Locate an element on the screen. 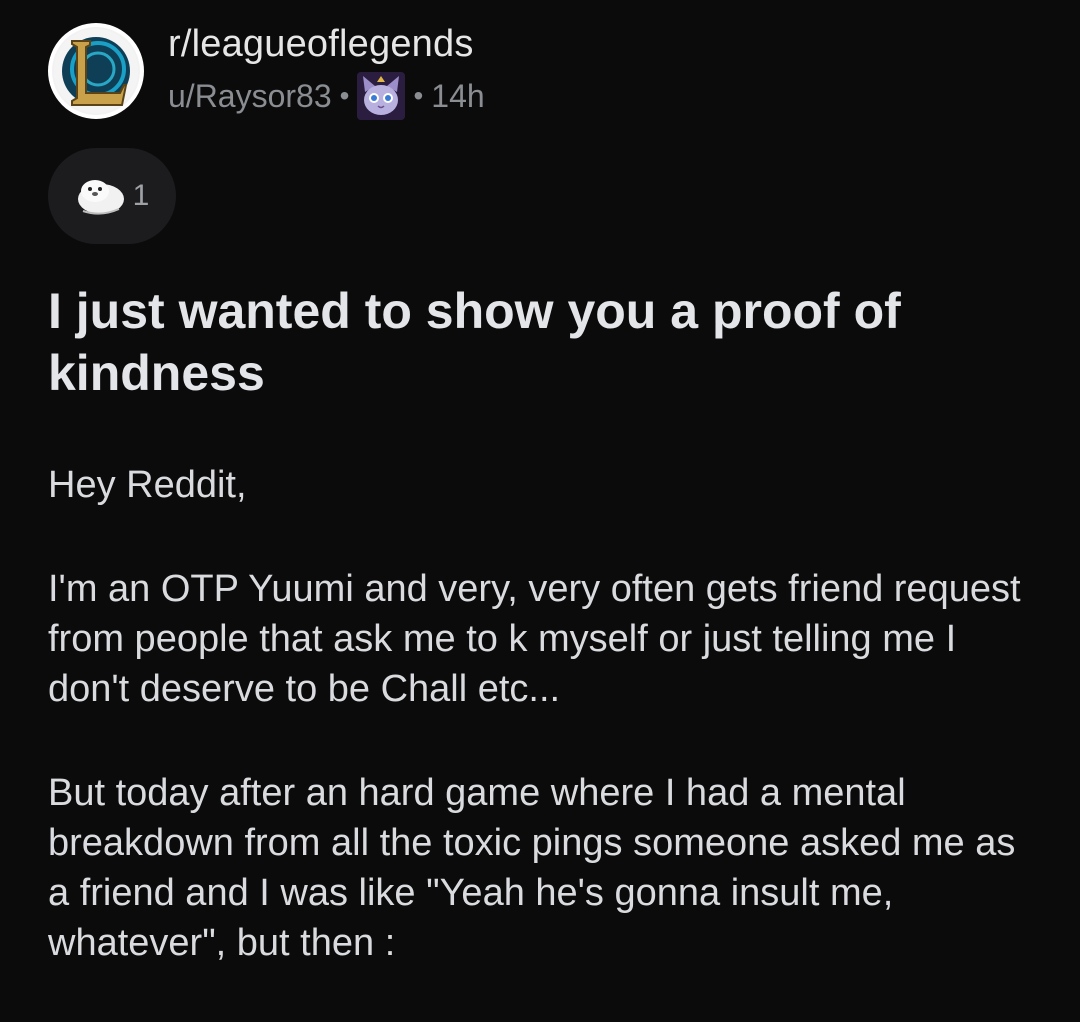  subreddit-name: r/leagueoflegends is located at coordinates (326, 44).